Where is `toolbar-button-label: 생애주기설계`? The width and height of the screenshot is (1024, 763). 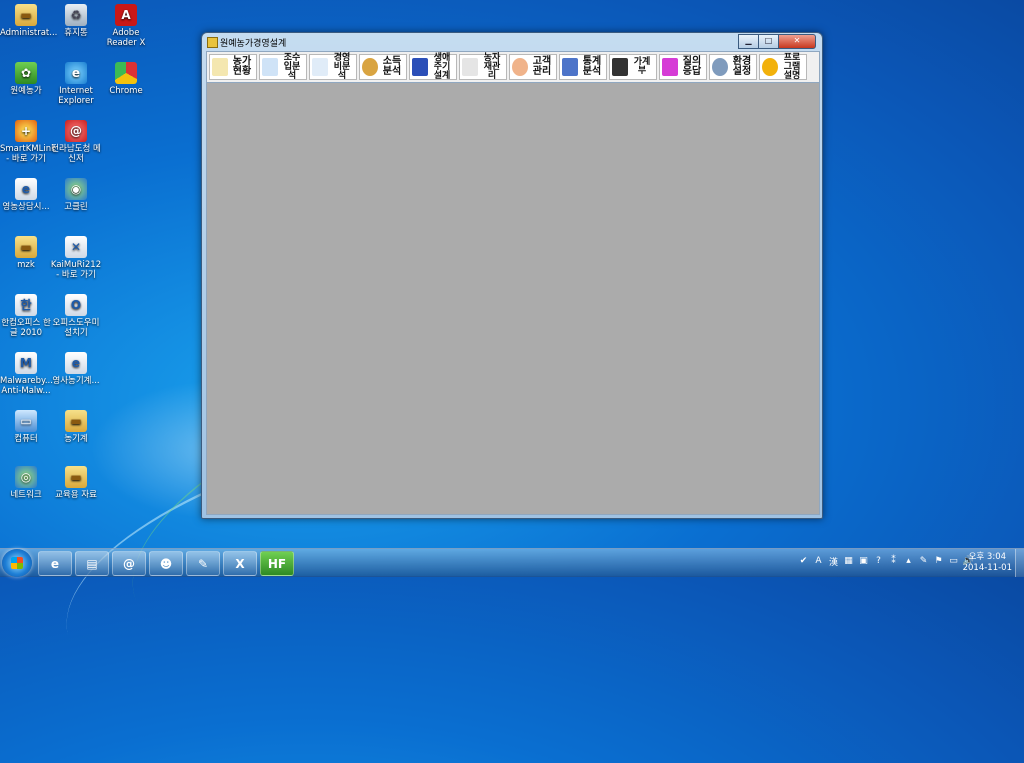
toolbar-button-label: 생애주기설계 is located at coordinates (442, 66).